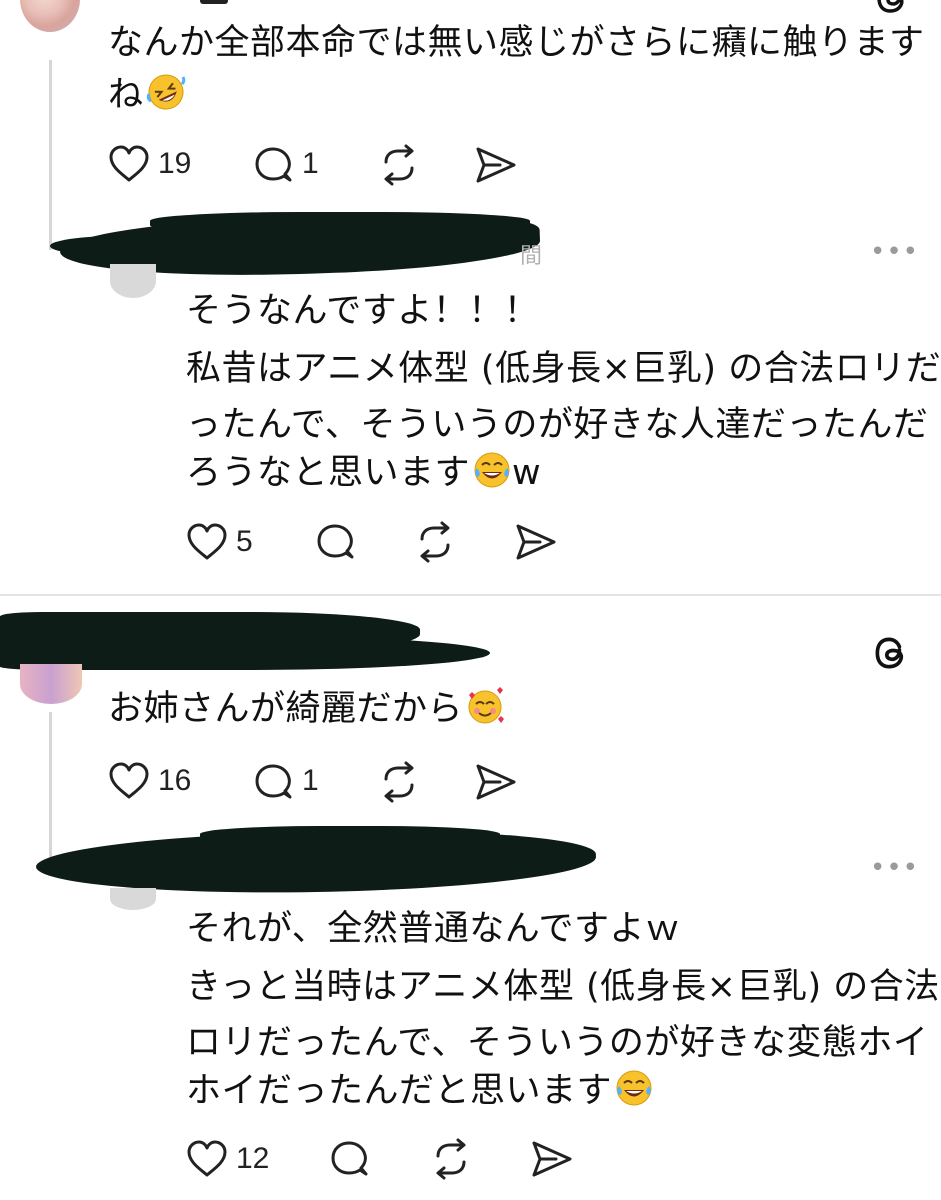 Image resolution: width=941 pixels, height=1200 pixels. I want to click on post-text-line-4: ホイだったんだと思います, so click(420, 1091).